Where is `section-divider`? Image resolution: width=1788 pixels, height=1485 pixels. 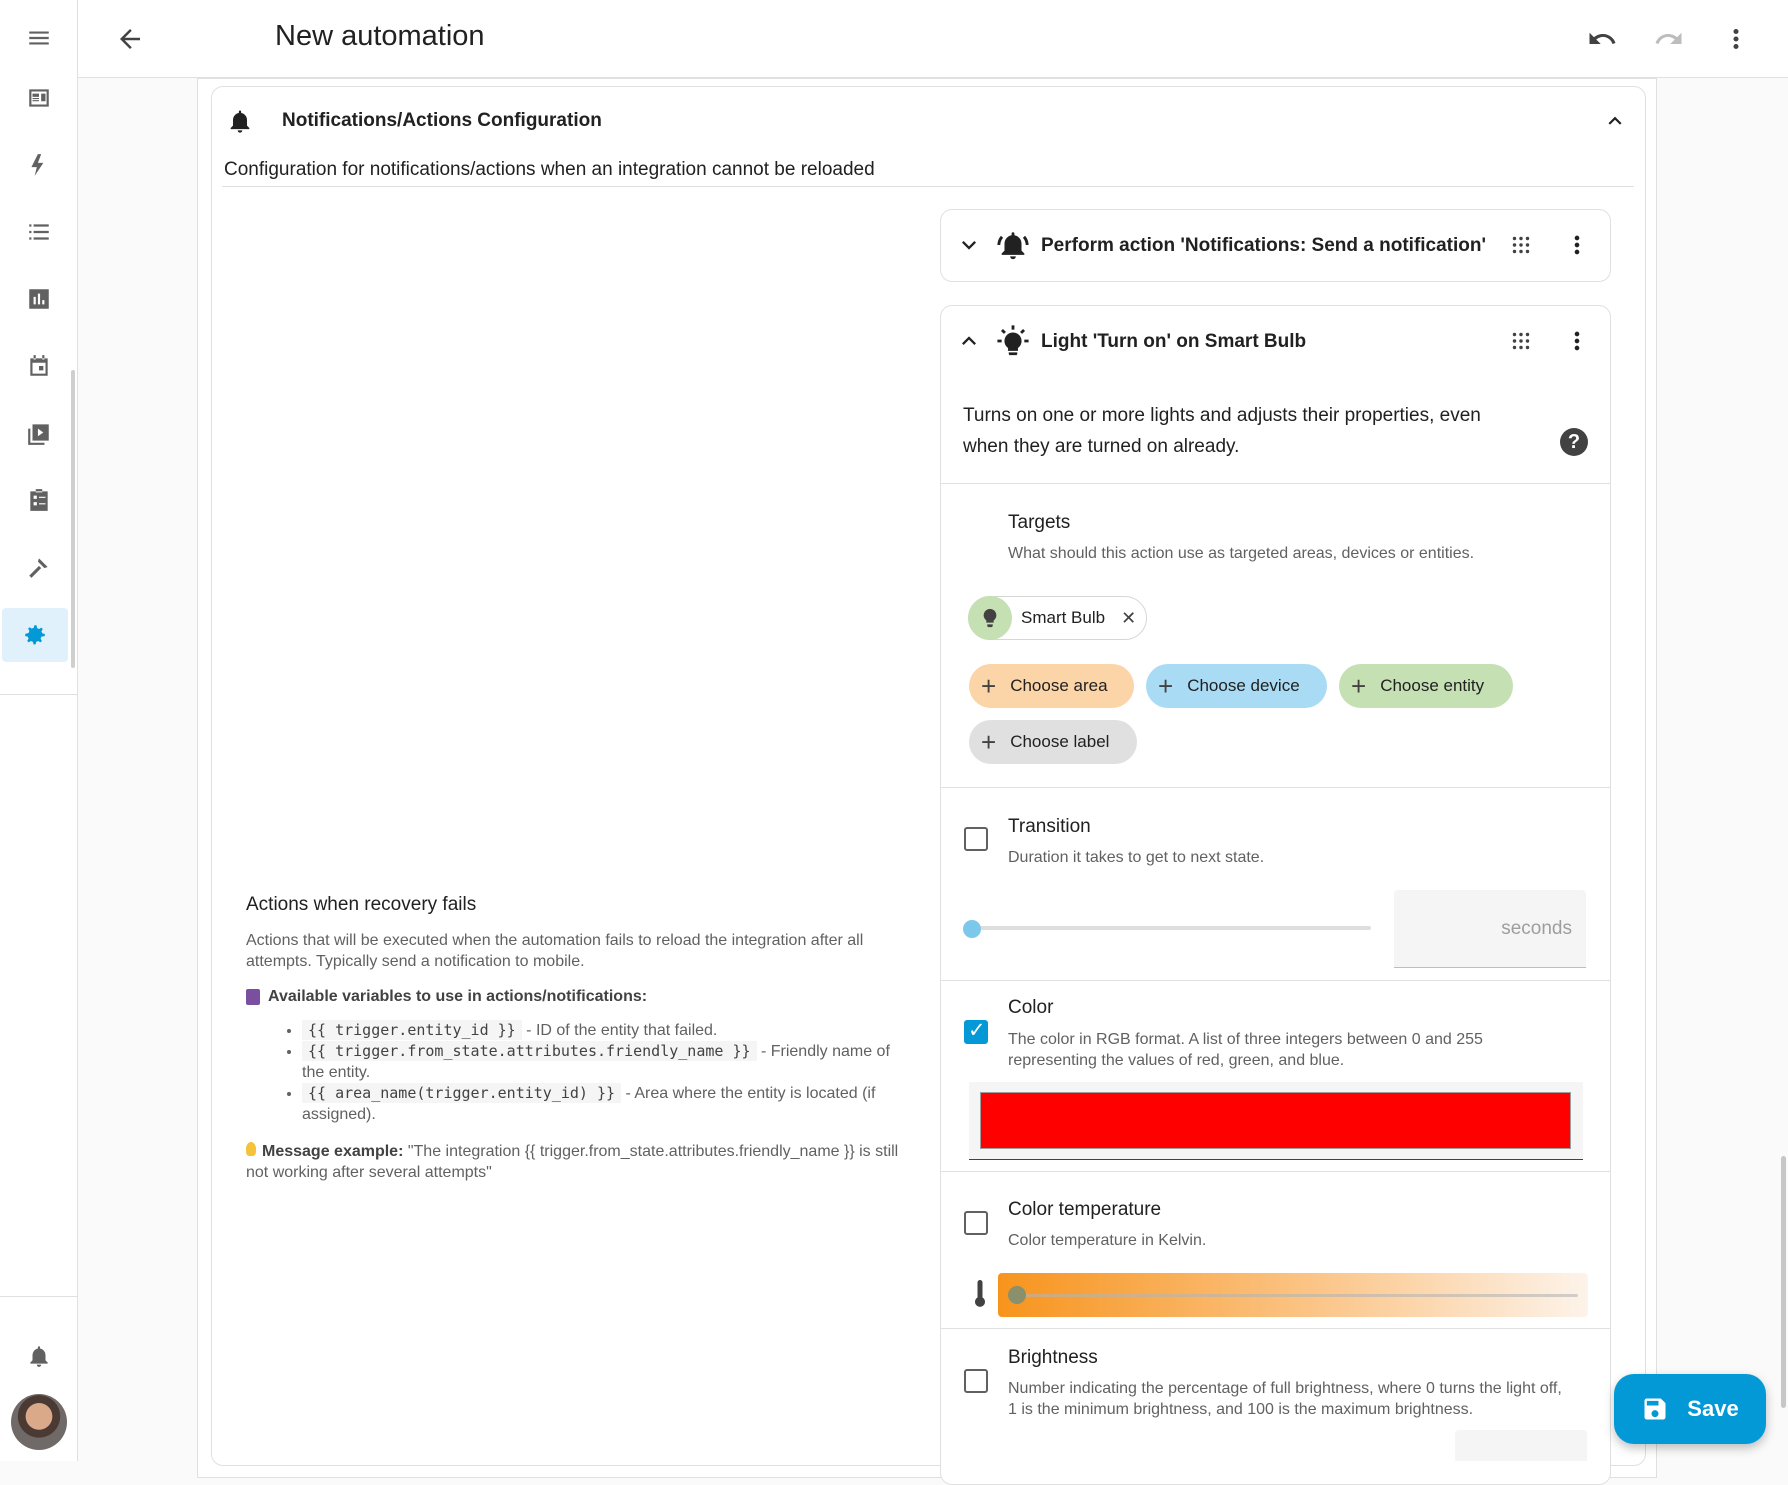 section-divider is located at coordinates (928, 186).